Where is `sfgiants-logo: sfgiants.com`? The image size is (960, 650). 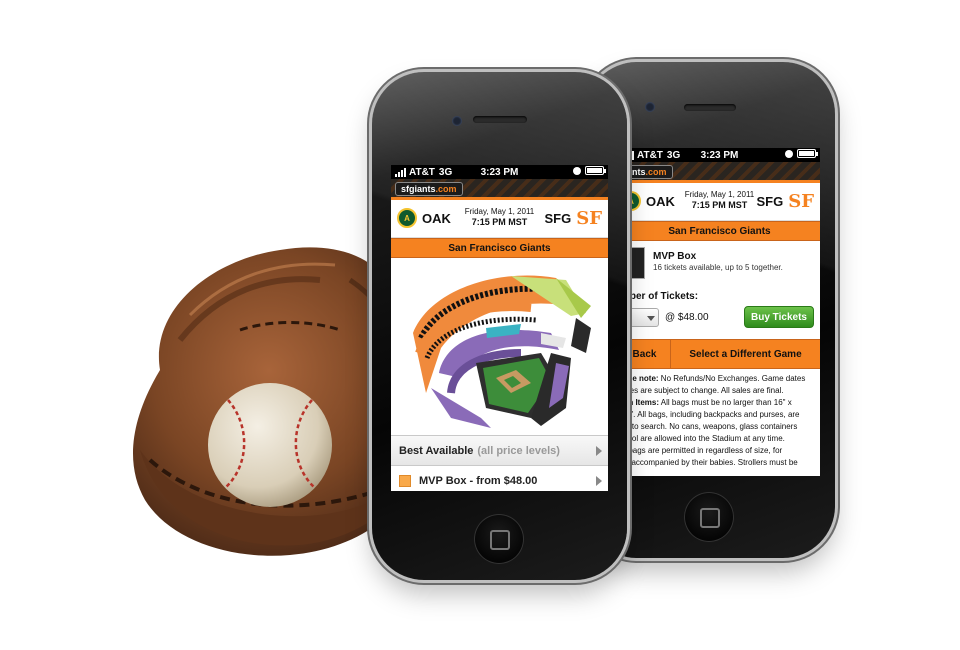 sfgiants-logo: sfgiants.com is located at coordinates (429, 189).